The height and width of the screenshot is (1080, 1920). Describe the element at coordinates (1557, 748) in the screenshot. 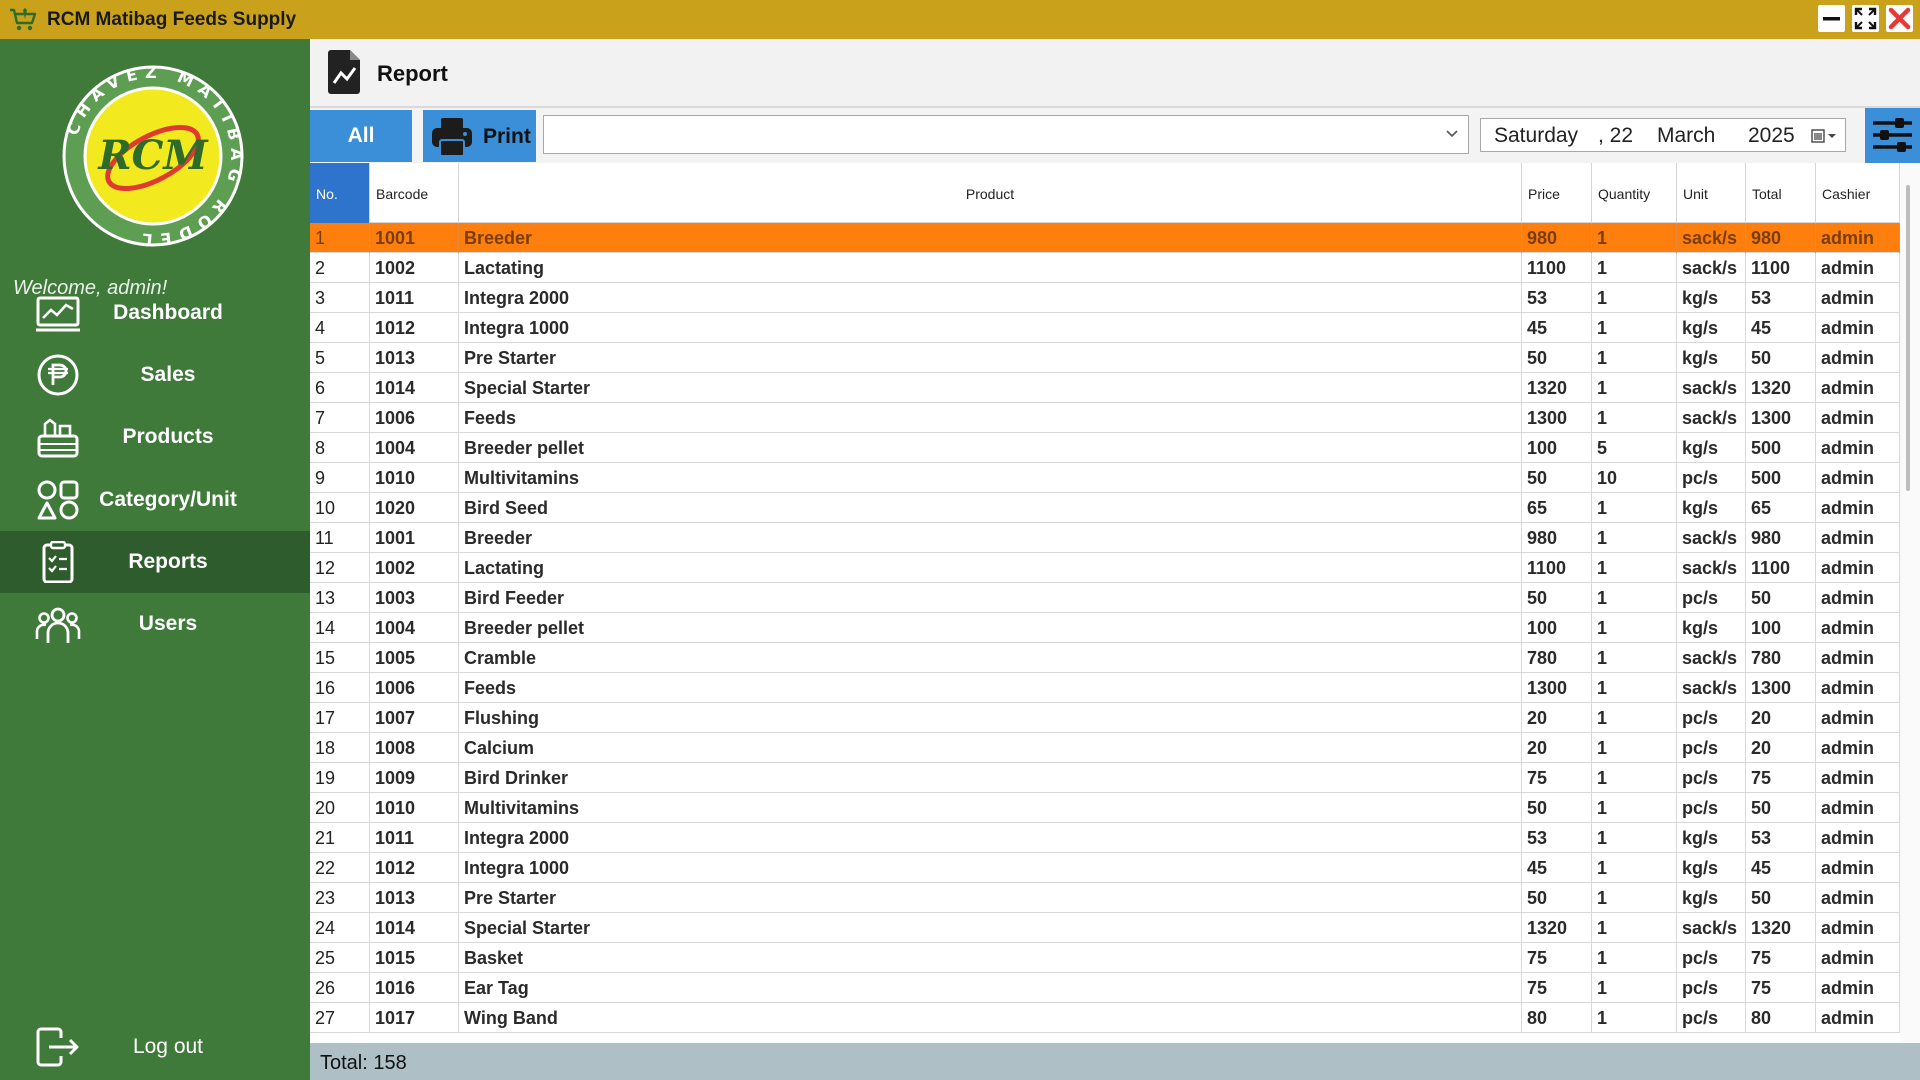

I see `cell-price: 20` at that location.